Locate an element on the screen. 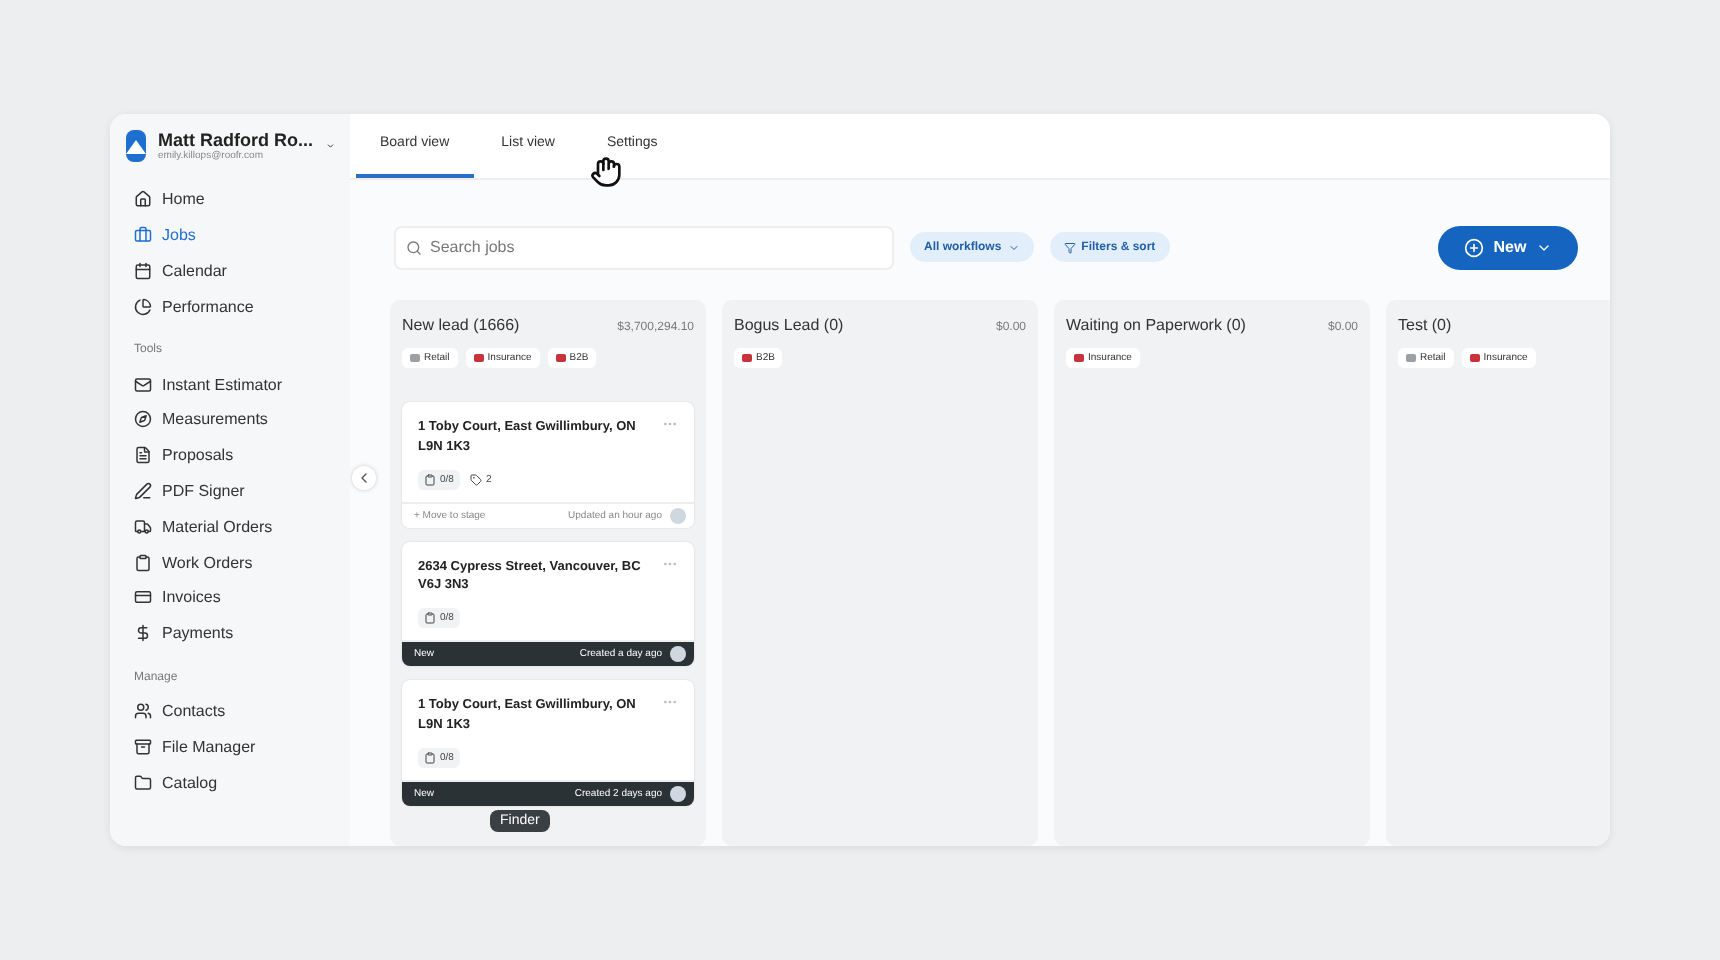  folder-icon is located at coordinates (143, 782).